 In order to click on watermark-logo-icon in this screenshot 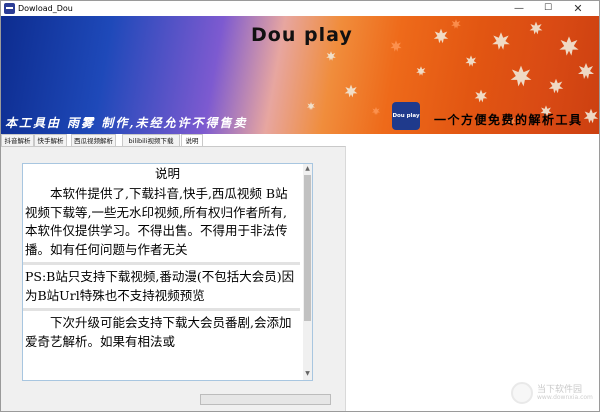, I will do `click(522, 393)`.